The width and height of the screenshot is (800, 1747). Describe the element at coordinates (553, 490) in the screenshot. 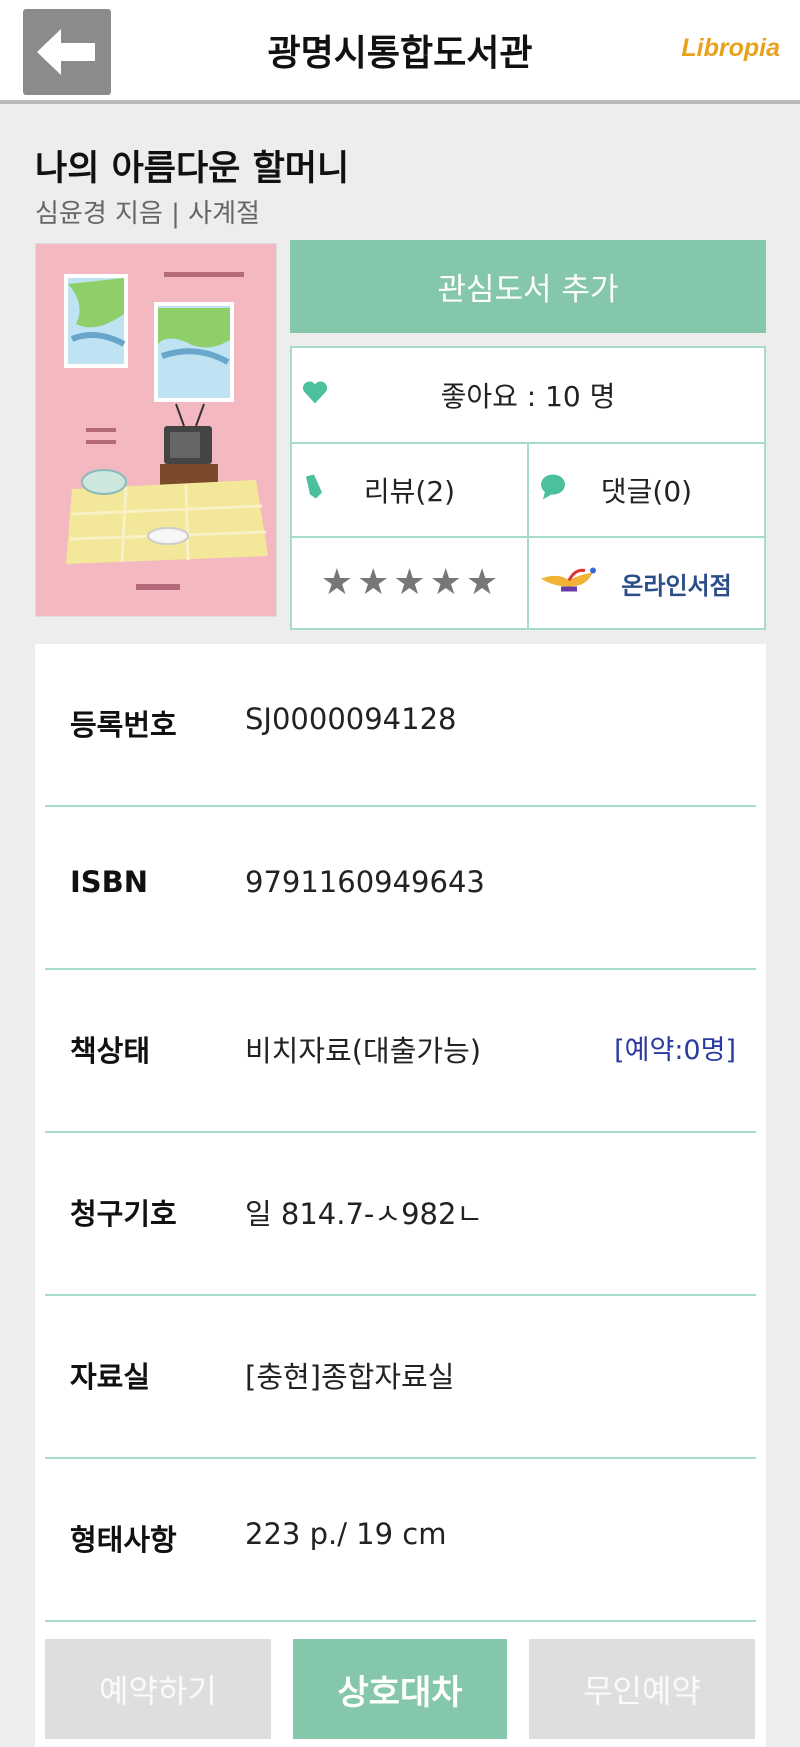

I see `speech-bubble-icon` at that location.